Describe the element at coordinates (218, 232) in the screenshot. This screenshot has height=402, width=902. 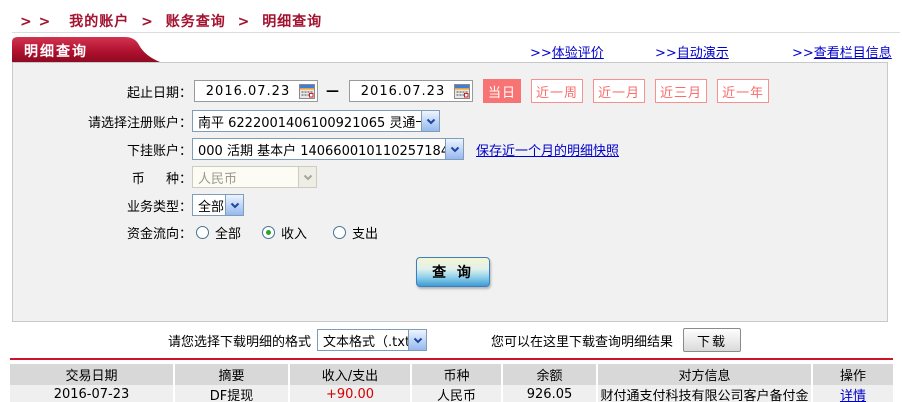
I see `radio-fund-flow-all: 全部` at that location.